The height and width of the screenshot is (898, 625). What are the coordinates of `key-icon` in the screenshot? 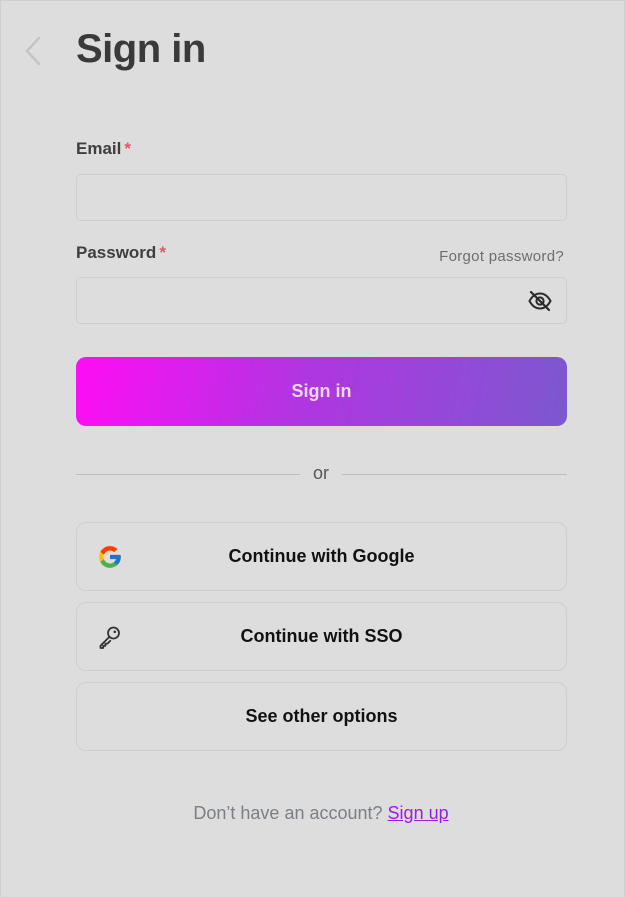 It's located at (110, 637).